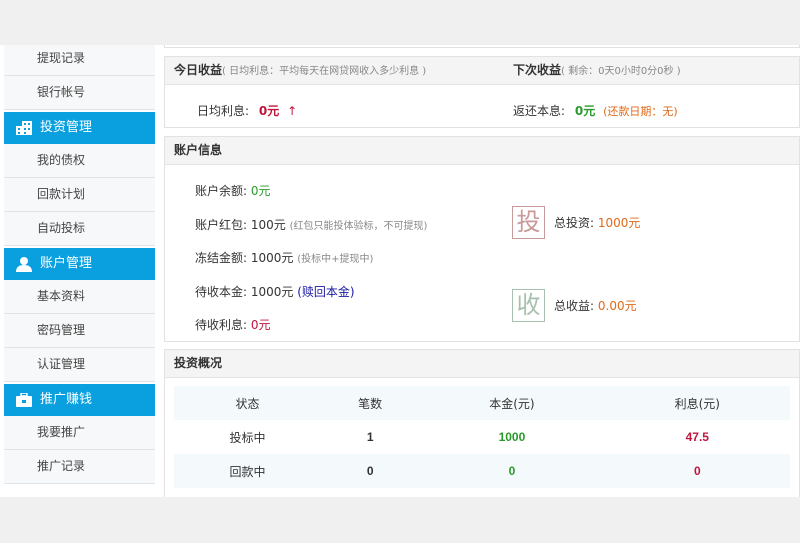  Describe the element at coordinates (512, 471) in the screenshot. I see `principal-cell: 0` at that location.